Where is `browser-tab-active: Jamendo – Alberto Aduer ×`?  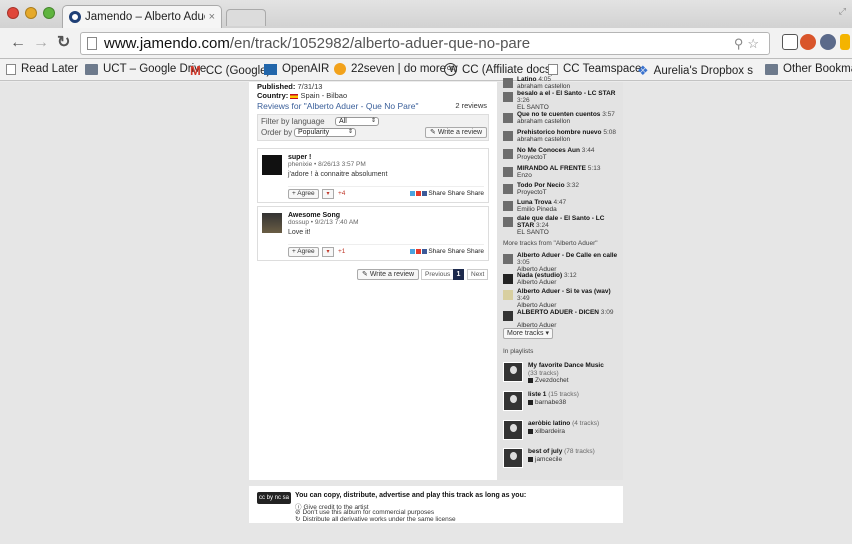
browser-tab-active: Jamendo – Alberto Aduer × is located at coordinates (142, 16).